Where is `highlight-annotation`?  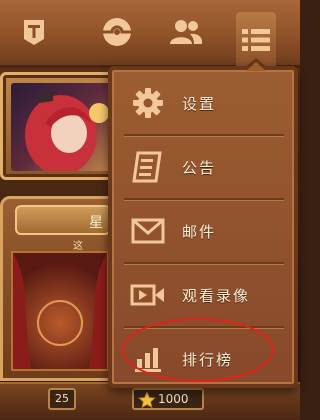
highlight-annotation is located at coordinates (198, 350).